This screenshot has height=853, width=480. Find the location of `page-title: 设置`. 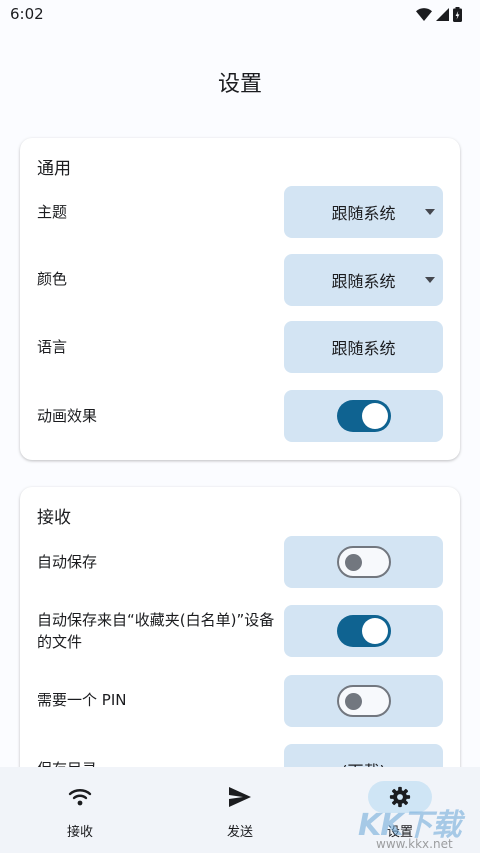

page-title: 设置 is located at coordinates (239, 84).